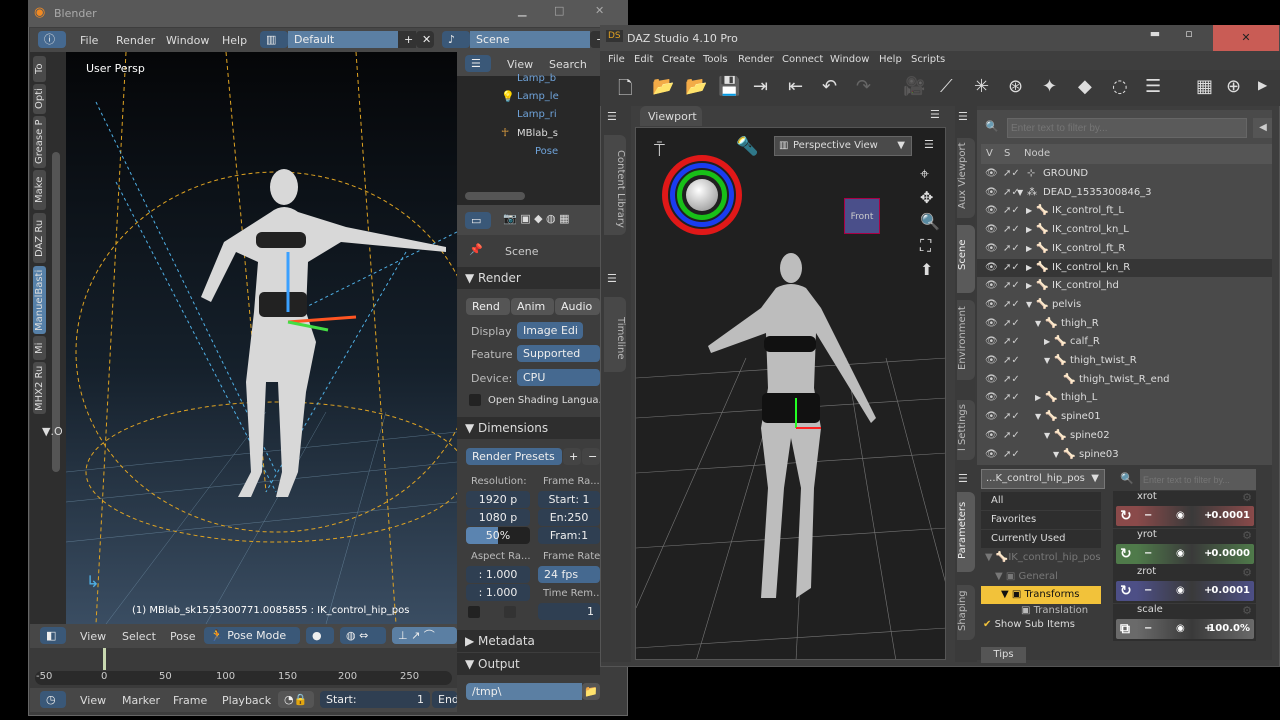  I want to click on column-node: Node, so click(1037, 154).